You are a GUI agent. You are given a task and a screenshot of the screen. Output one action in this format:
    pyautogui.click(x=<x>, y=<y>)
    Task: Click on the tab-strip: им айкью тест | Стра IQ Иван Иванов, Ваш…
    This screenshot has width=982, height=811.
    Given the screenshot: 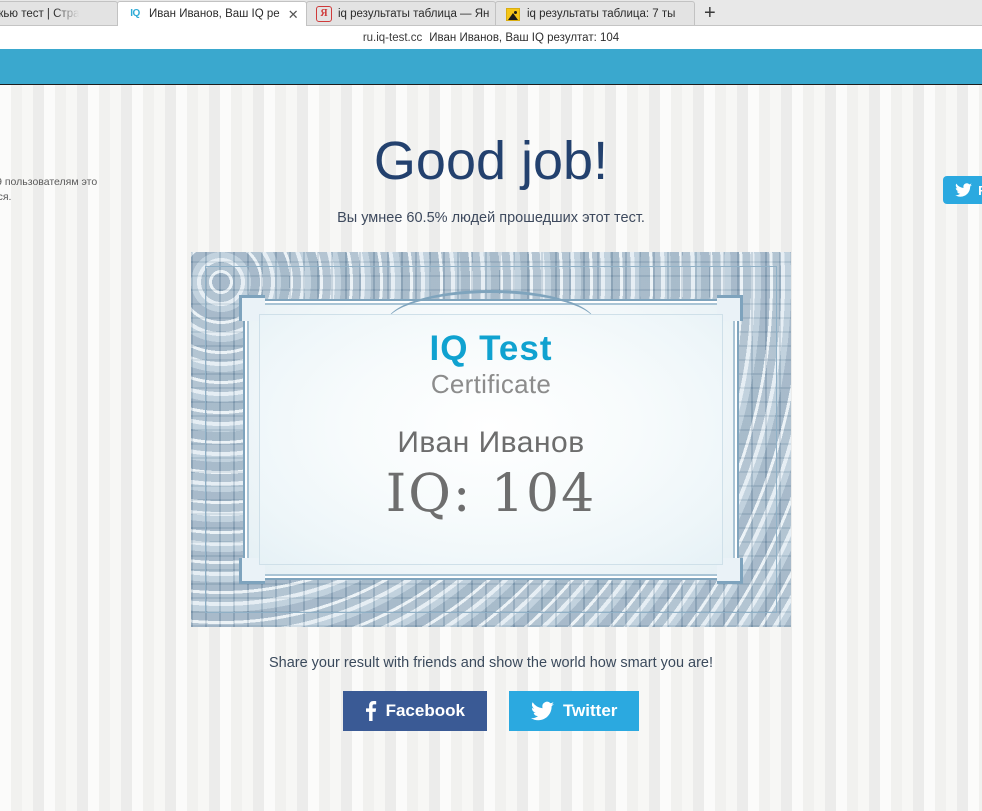 What is the action you would take?
    pyautogui.click(x=491, y=13)
    